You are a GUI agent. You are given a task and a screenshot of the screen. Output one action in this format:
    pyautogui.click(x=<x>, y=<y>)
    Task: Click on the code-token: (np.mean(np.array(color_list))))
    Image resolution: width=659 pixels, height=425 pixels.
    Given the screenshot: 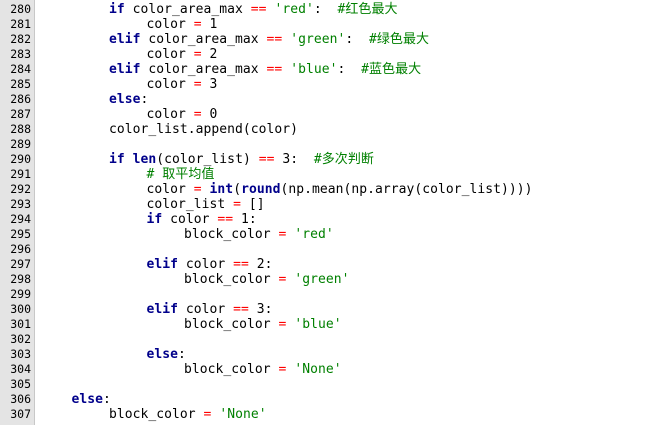 What is the action you would take?
    pyautogui.click(x=406, y=189)
    